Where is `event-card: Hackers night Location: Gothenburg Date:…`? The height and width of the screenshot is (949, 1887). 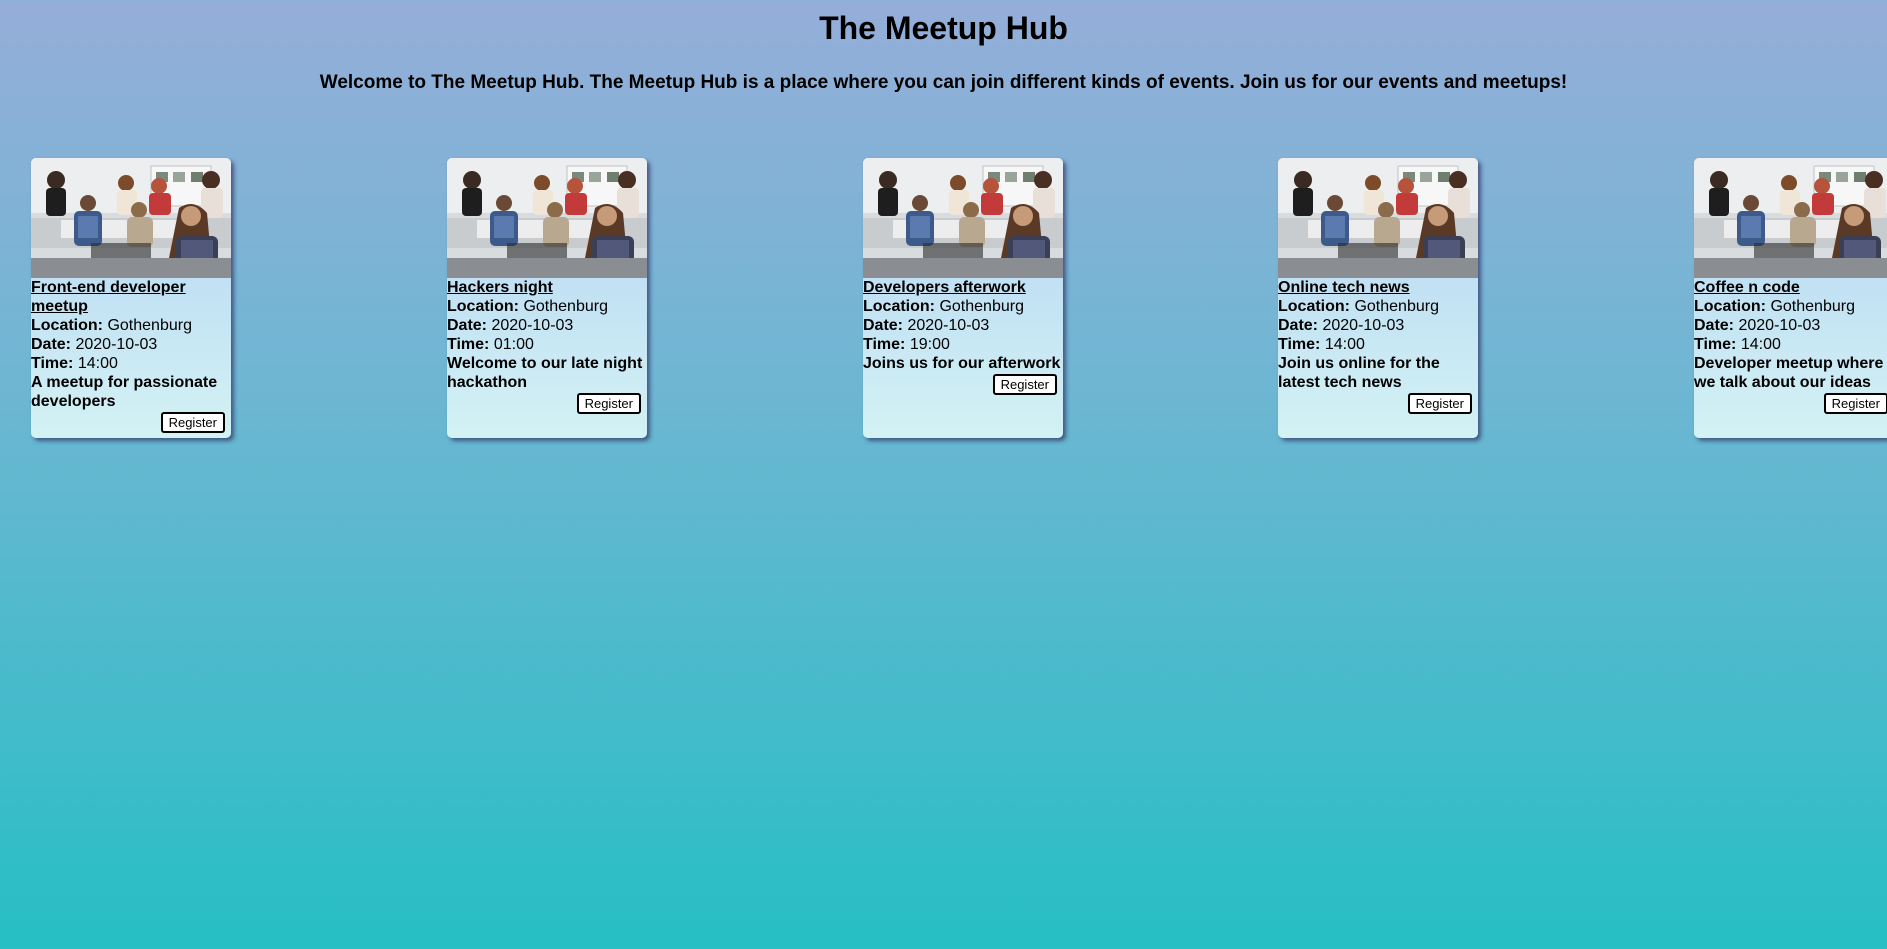
event-card: Hackers night Location: Gothenburg Date:… is located at coordinates (547, 298).